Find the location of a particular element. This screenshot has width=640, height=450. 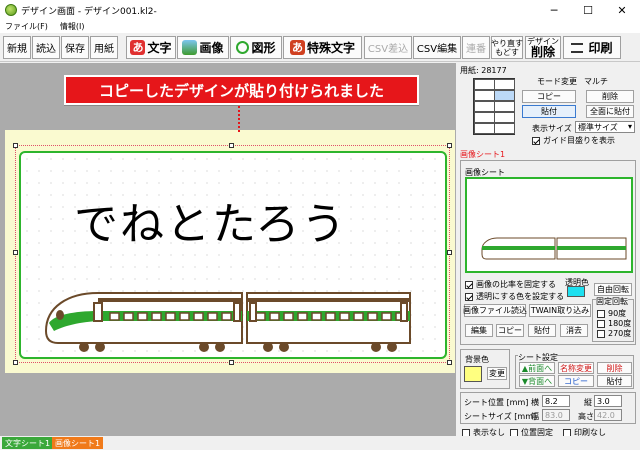

x-label: 横 is located at coordinates (535, 402).